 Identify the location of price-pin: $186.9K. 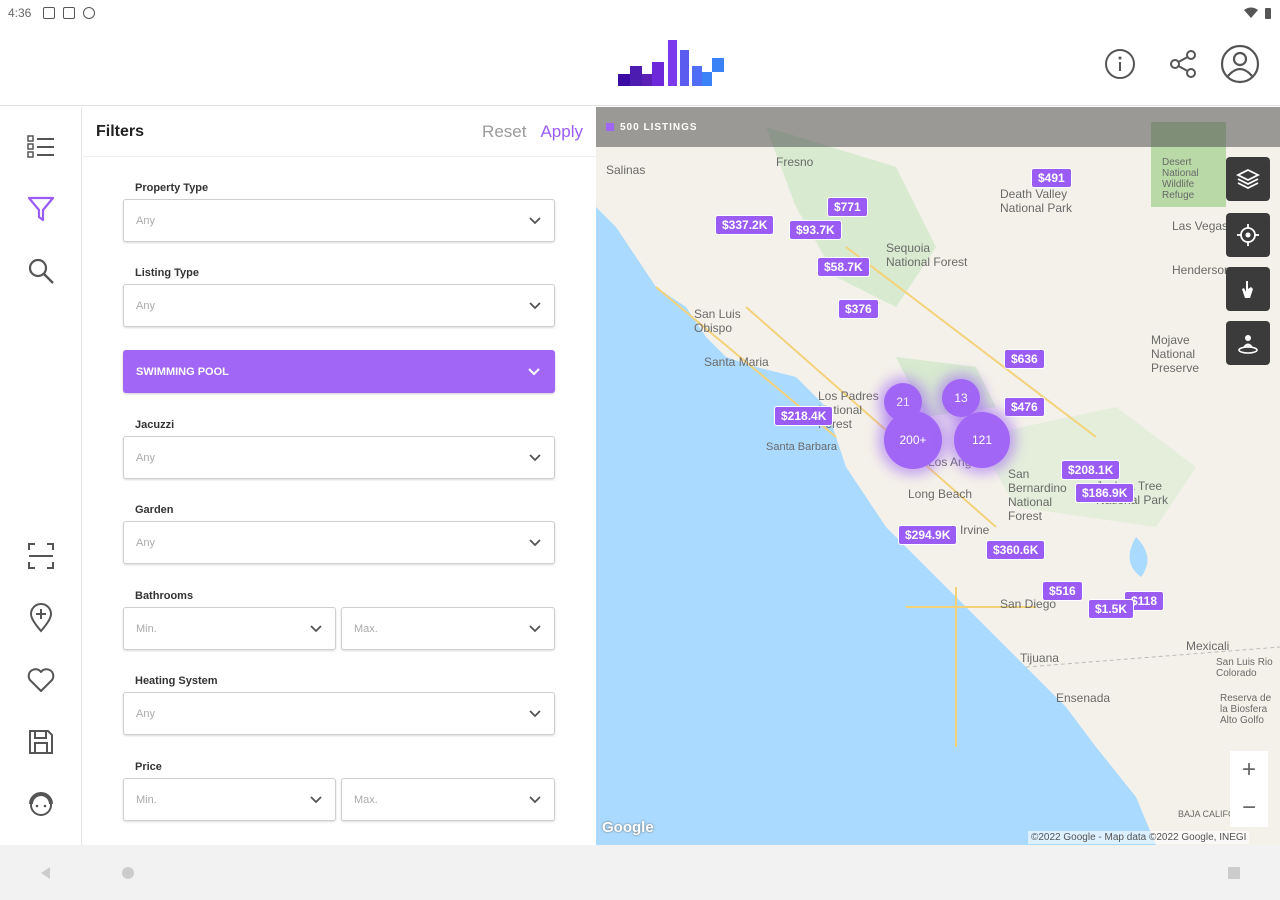
(1105, 493).